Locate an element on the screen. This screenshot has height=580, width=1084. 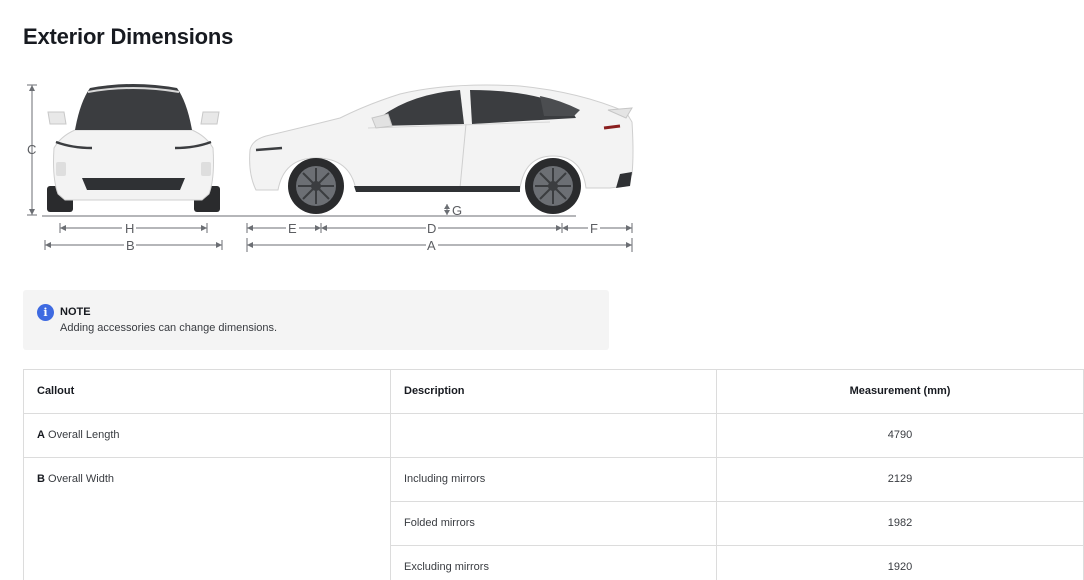
car-front-view is located at coordinates (133, 148).